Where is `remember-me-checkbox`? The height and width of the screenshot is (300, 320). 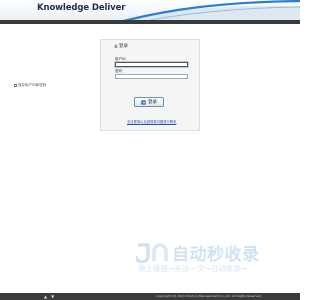 remember-me-checkbox is located at coordinates (15, 85).